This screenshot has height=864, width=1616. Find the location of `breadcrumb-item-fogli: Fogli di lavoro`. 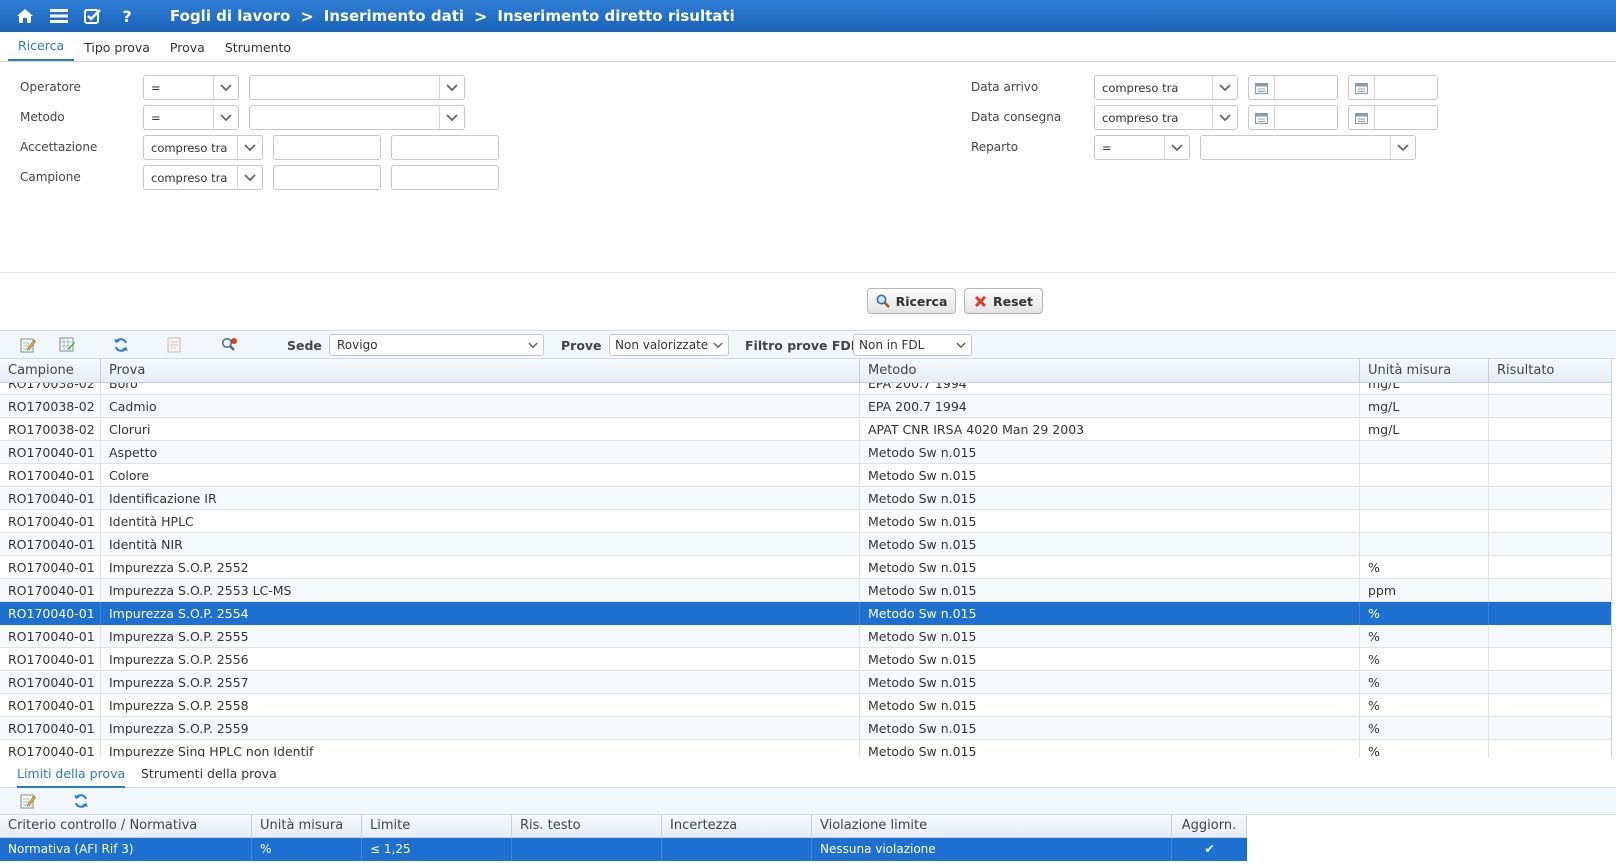

breadcrumb-item-fogli: Fogli di lavoro is located at coordinates (230, 16).